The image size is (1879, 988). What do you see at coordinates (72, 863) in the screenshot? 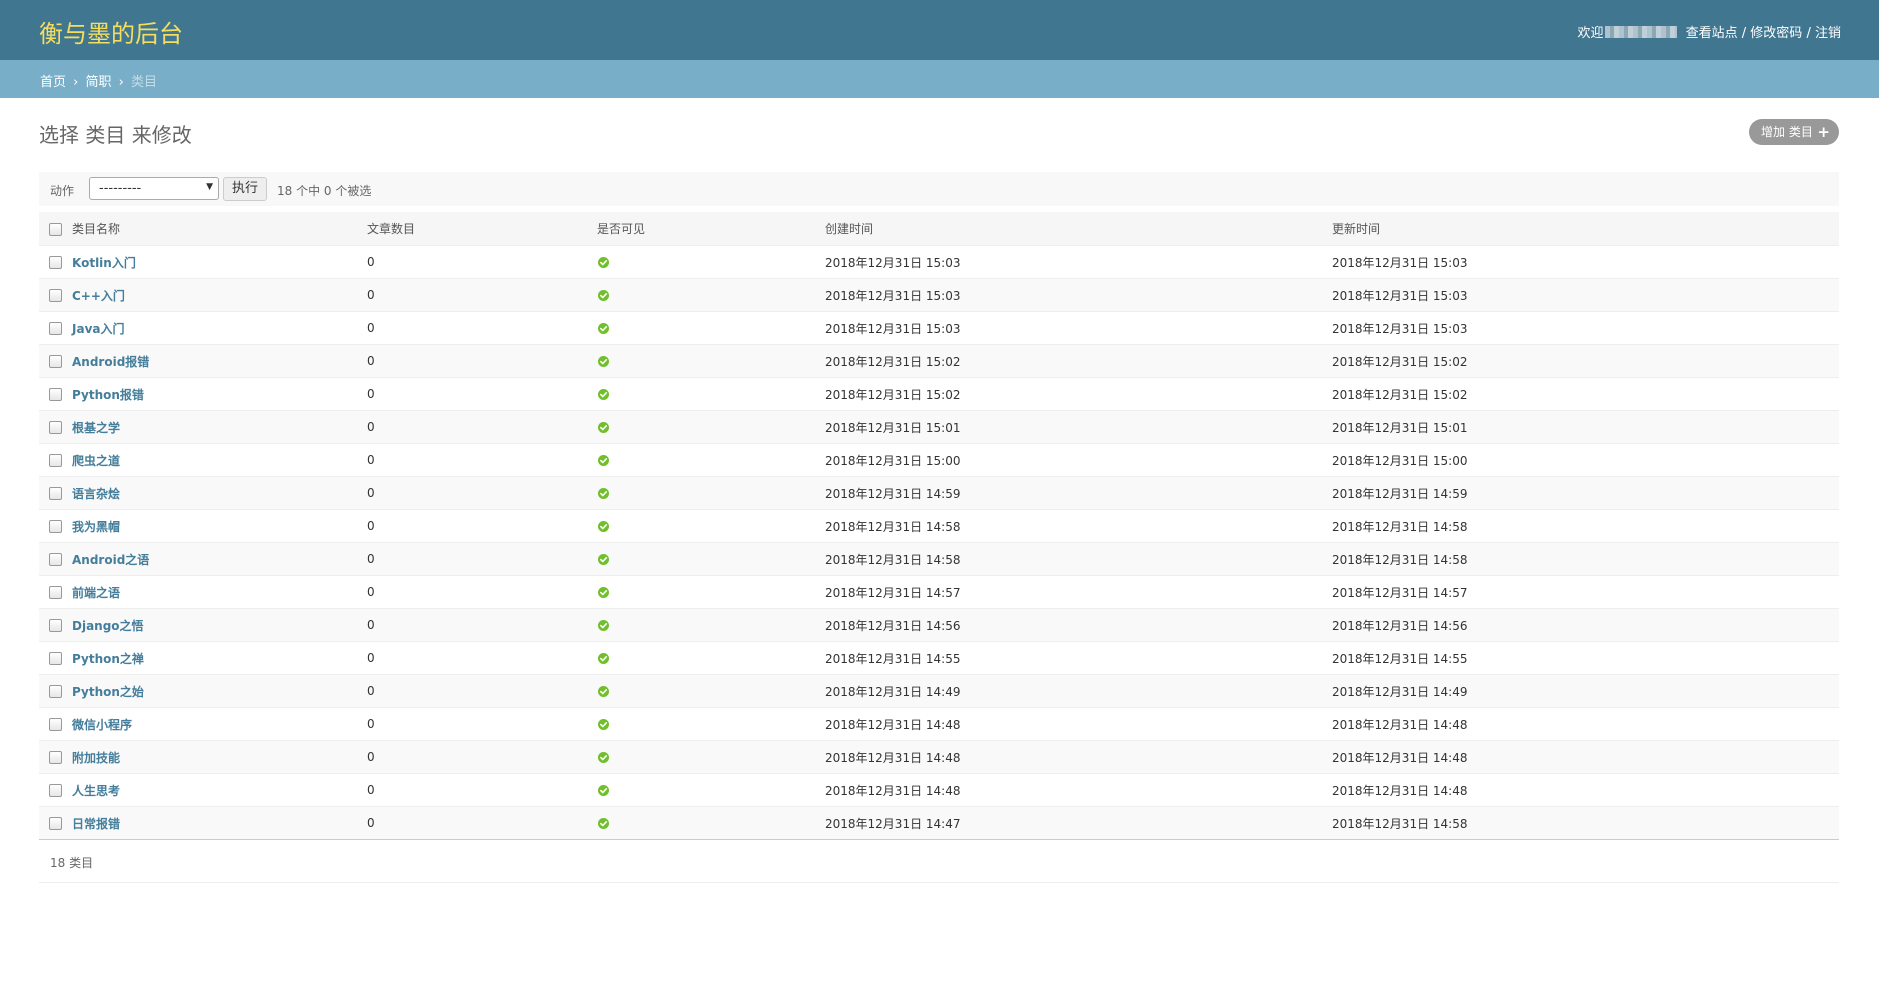
I see `result-count: 18 类目` at bounding box center [72, 863].